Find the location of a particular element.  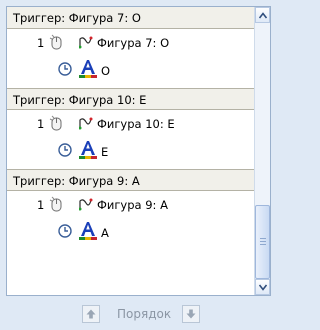

animation-item: 1 Фигура 7: O is located at coordinates (131, 42).